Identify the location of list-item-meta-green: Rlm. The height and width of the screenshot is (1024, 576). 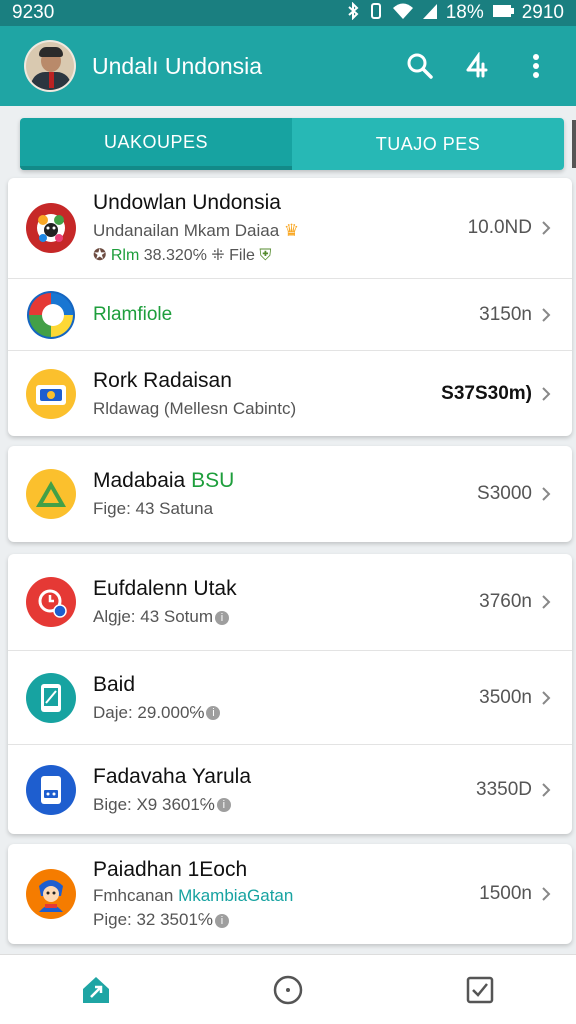
(125, 255).